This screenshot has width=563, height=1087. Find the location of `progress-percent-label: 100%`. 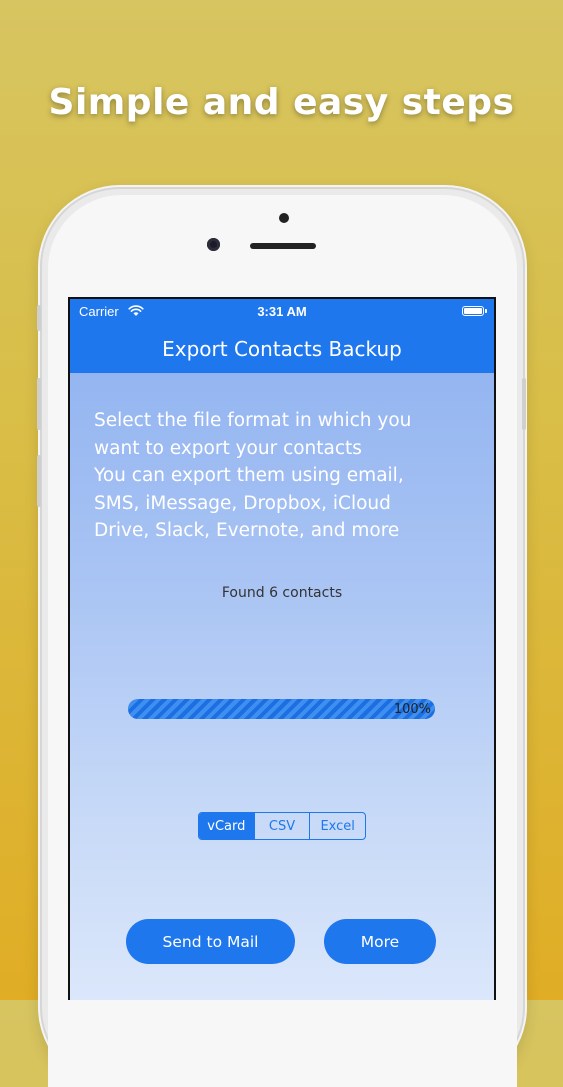

progress-percent-label: 100% is located at coordinates (412, 709).